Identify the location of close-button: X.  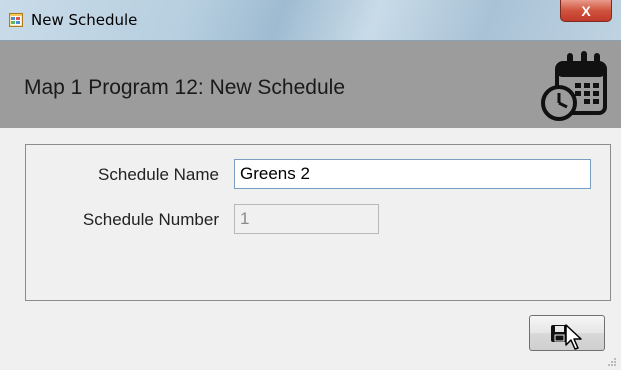
(586, 11).